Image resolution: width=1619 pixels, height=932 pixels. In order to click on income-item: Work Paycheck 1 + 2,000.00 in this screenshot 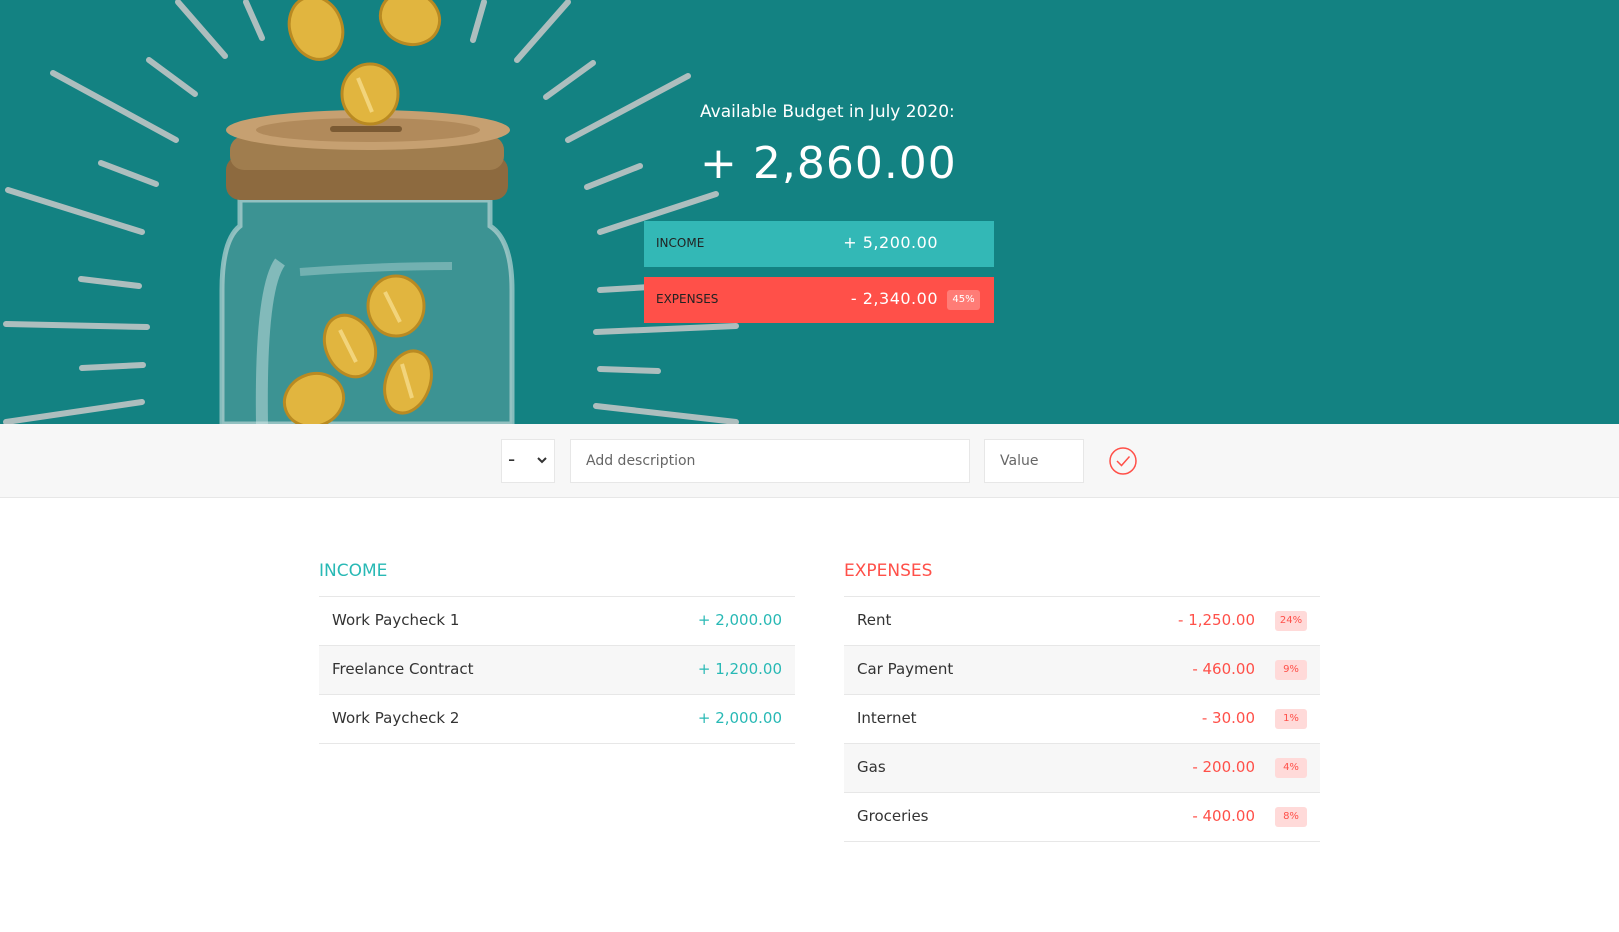, I will do `click(557, 621)`.